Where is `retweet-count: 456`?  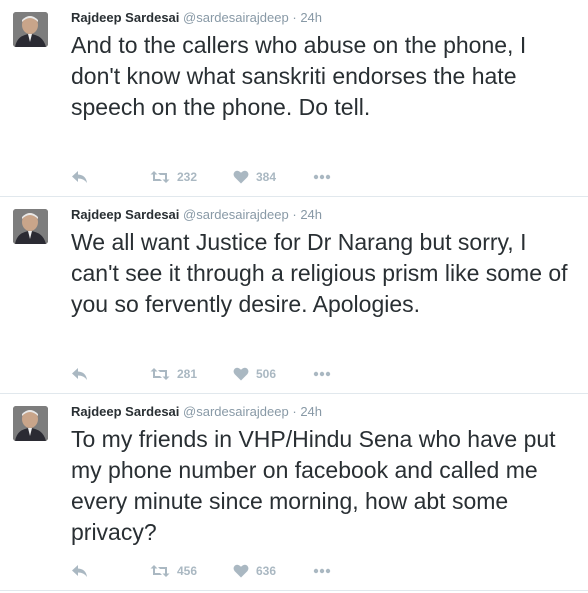 retweet-count: 456 is located at coordinates (187, 571).